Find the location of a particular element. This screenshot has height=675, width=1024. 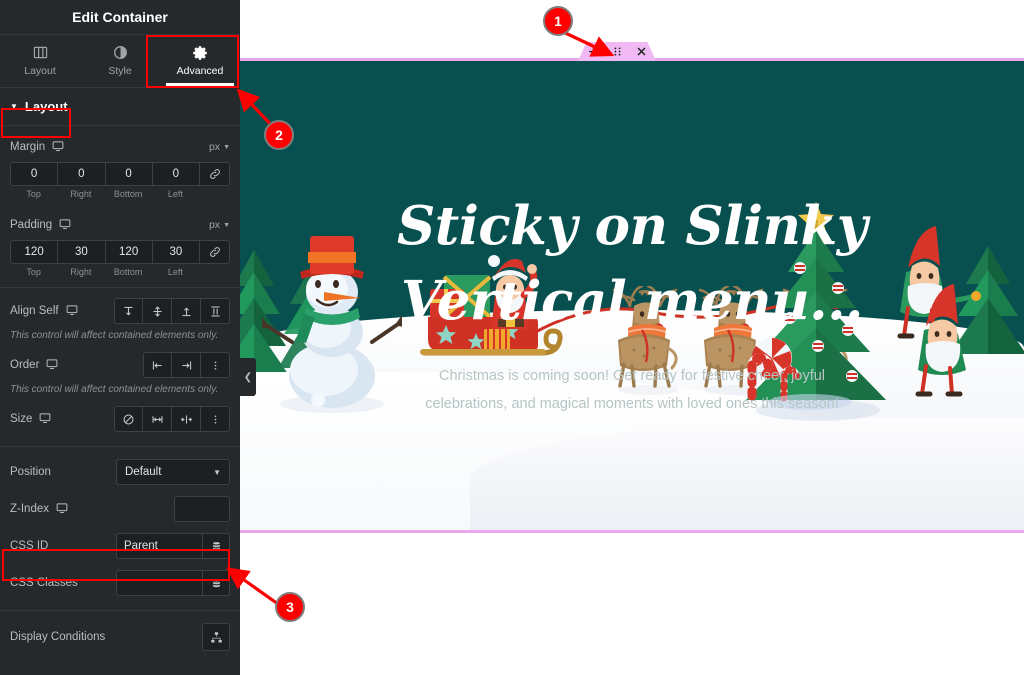

margin-row: Margin px ▼ is located at coordinates (120, 147).